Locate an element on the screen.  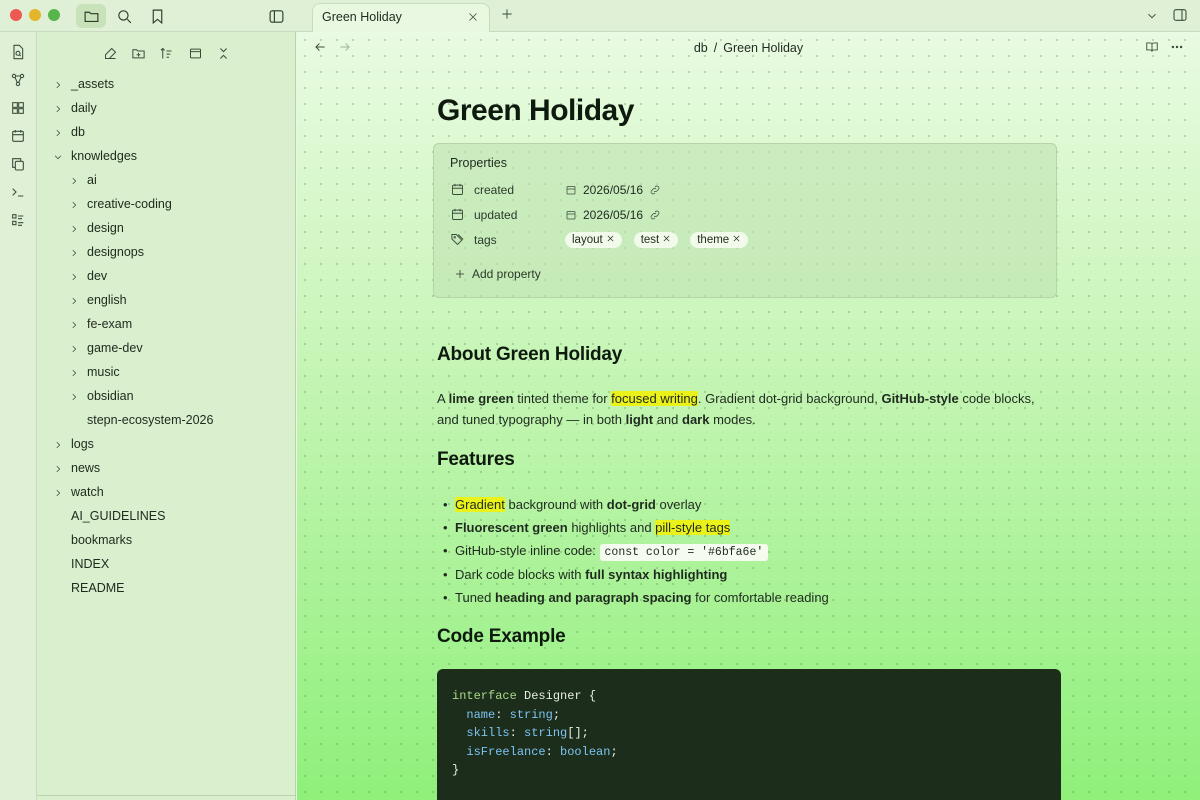
bold-text: dark is located at coordinates (696, 419).